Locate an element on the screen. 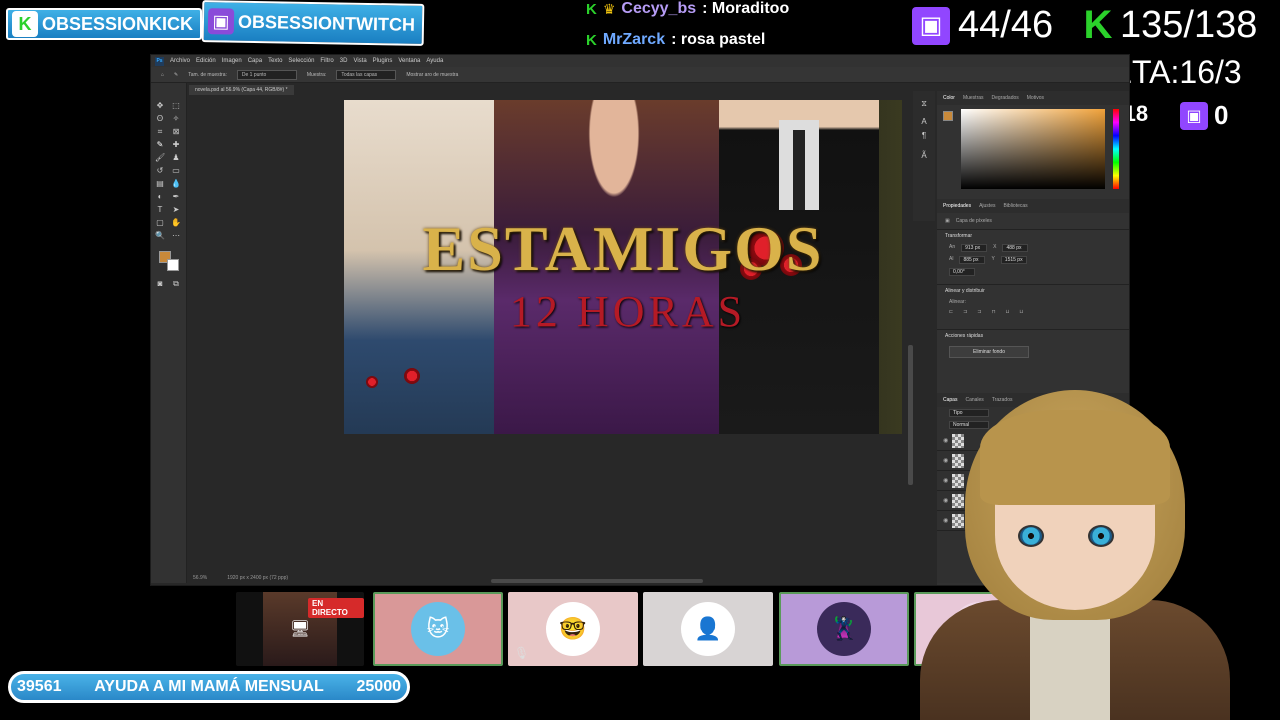 The image size is (1280, 720). participant-card: 👤 is located at coordinates (708, 629).